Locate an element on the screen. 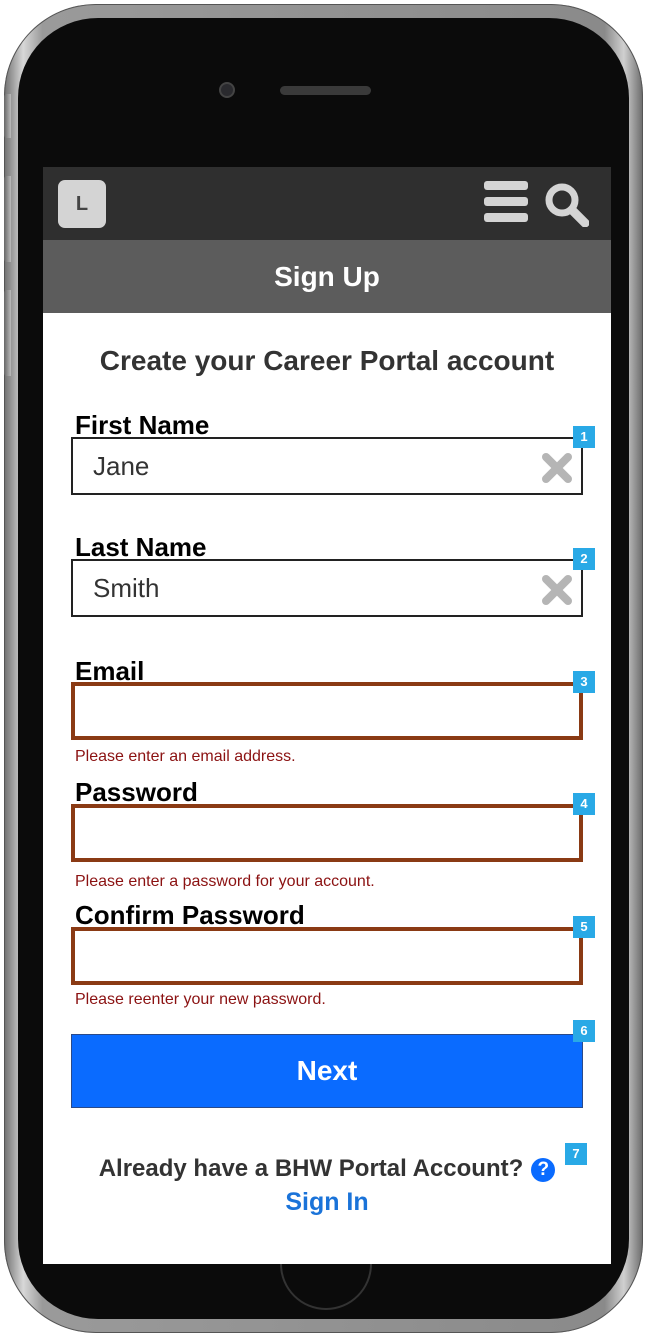 The image size is (647, 1337). next-button: Next is located at coordinates (327, 1071).